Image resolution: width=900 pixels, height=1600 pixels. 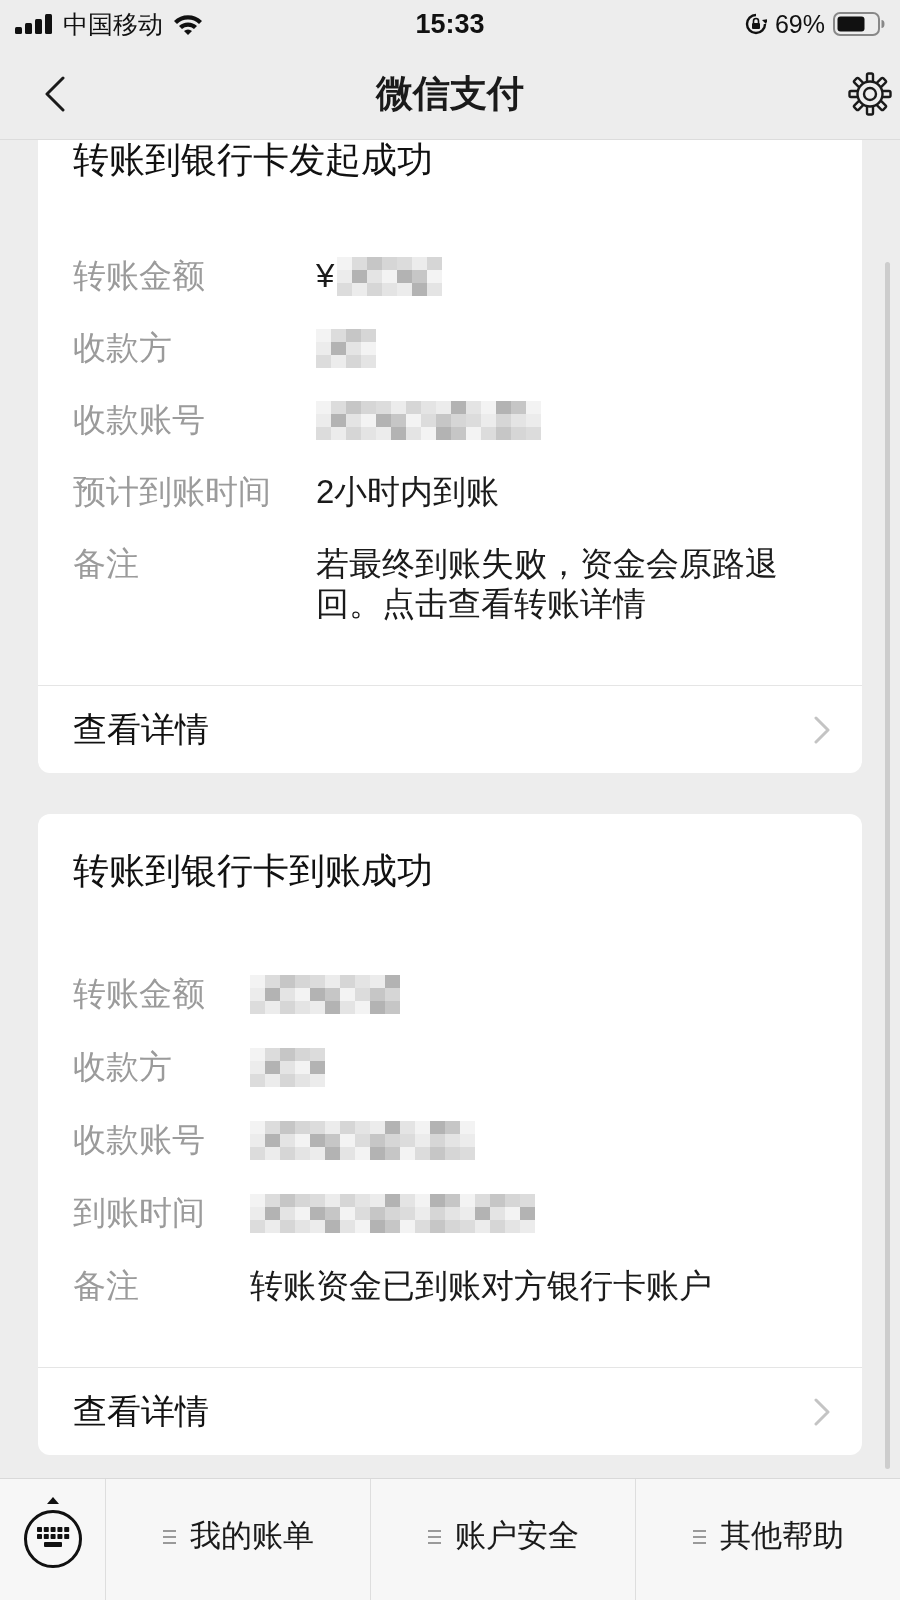 I want to click on settings-icon, so click(x=870, y=93).